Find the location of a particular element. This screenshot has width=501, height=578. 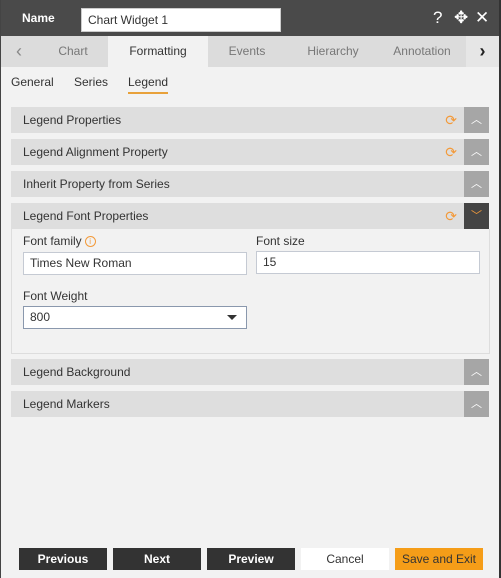

next-button: Next is located at coordinates (157, 559).